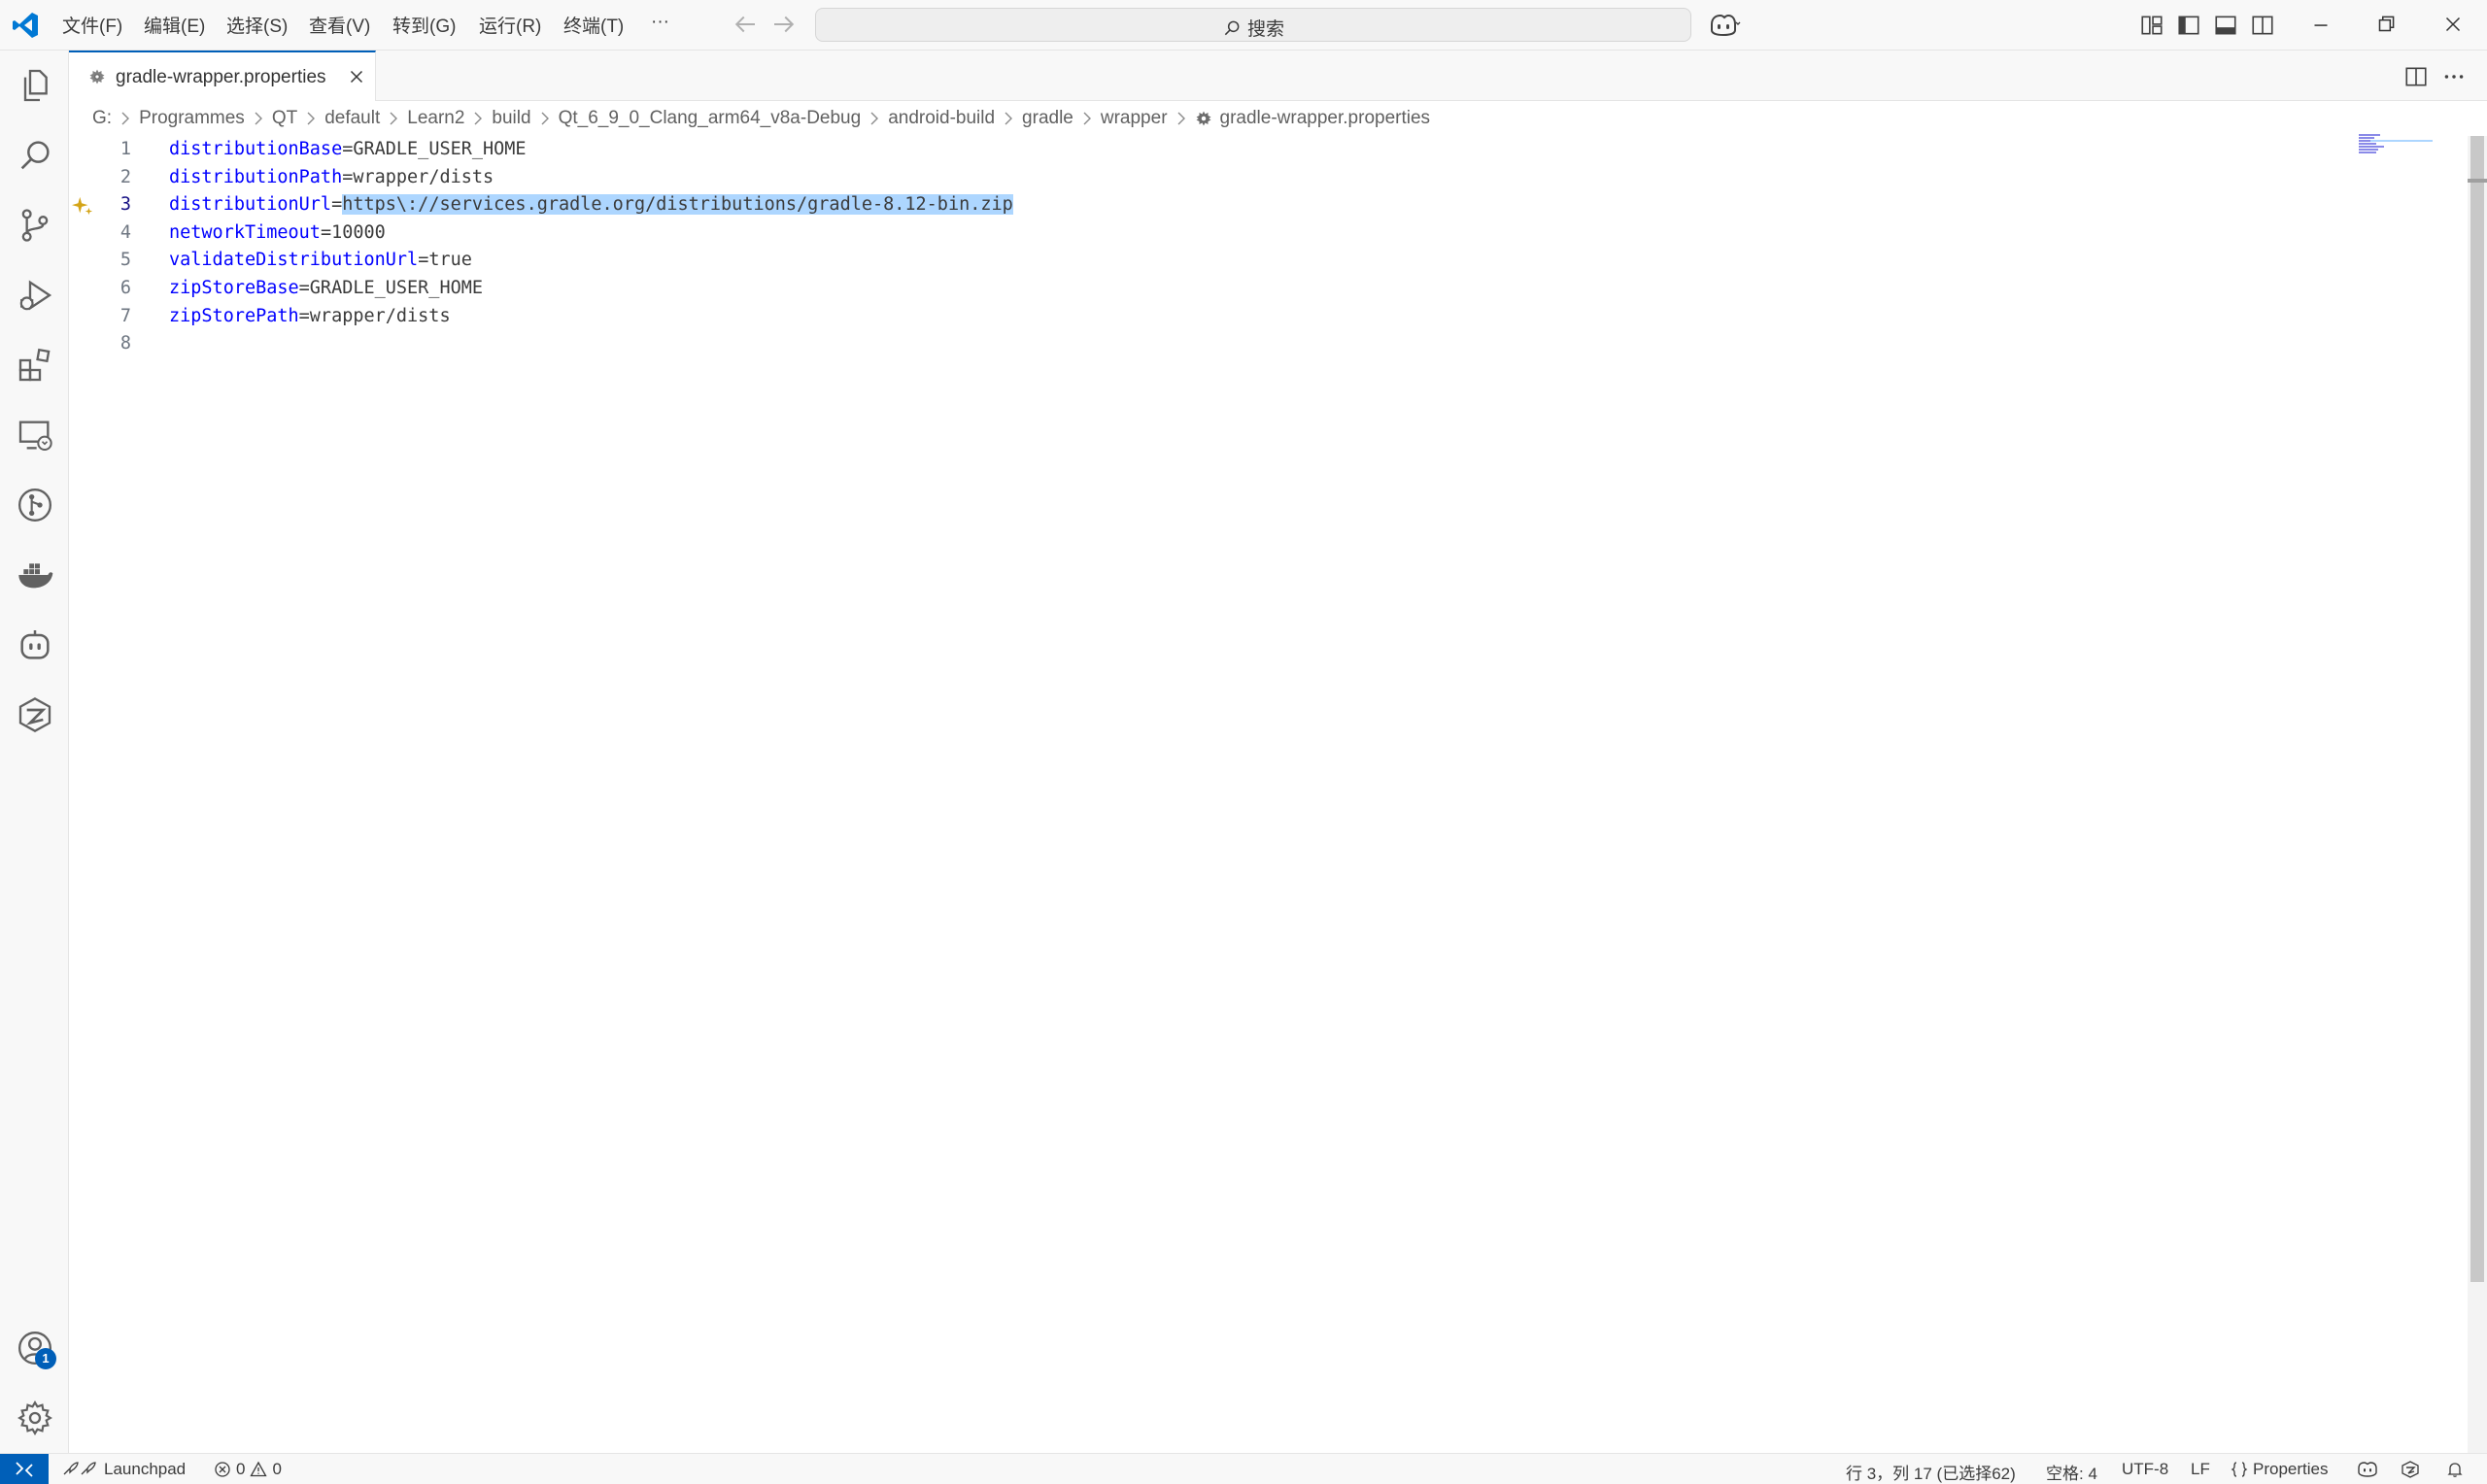 This screenshot has height=1484, width=2487. What do you see at coordinates (256, 149) in the screenshot?
I see `property-key: distributionBase` at bounding box center [256, 149].